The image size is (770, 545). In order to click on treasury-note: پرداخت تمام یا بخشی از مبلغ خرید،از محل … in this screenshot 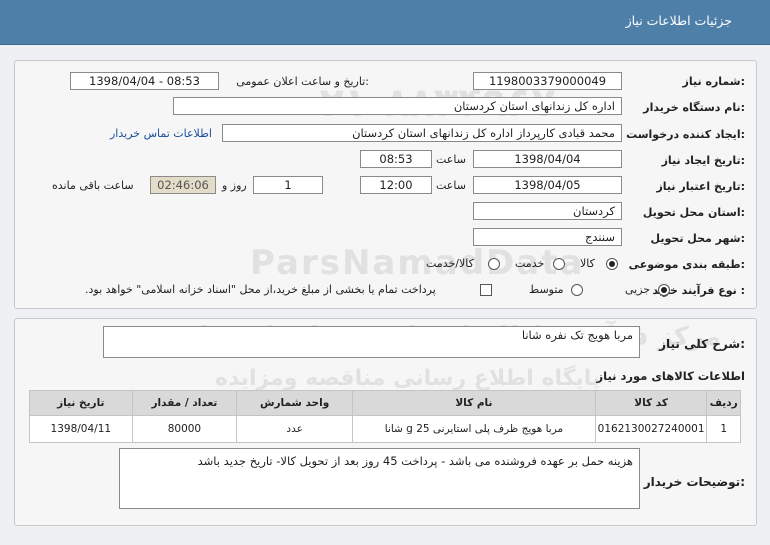, I will do `click(260, 289)`.